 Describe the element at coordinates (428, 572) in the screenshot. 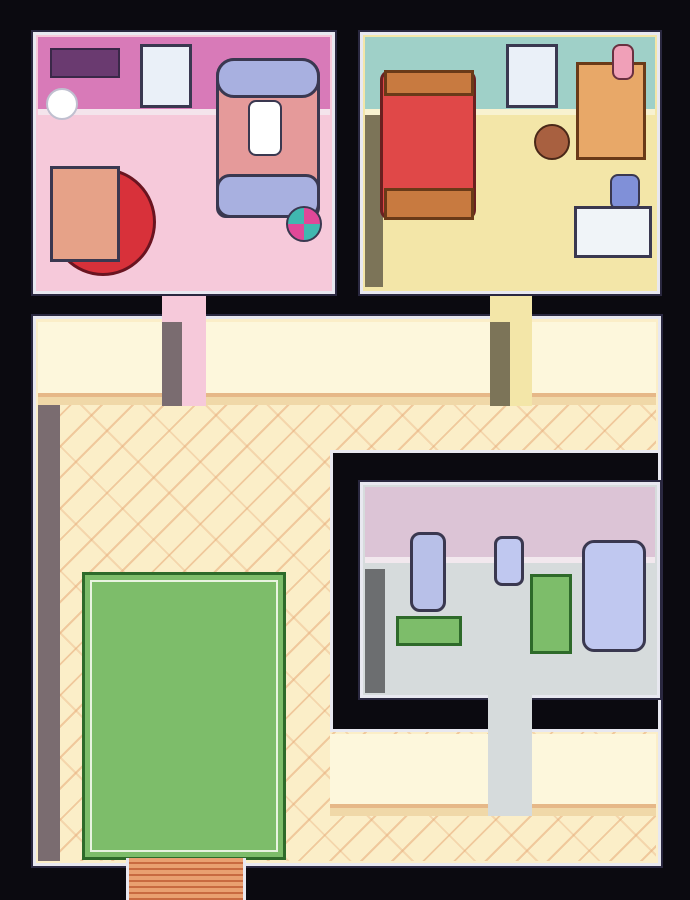

I see `toilet` at that location.